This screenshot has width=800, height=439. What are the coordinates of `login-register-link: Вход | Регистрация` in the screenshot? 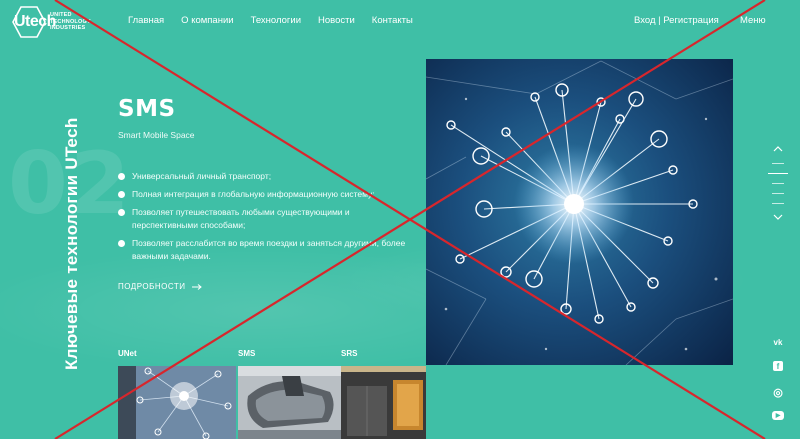 It's located at (676, 20).